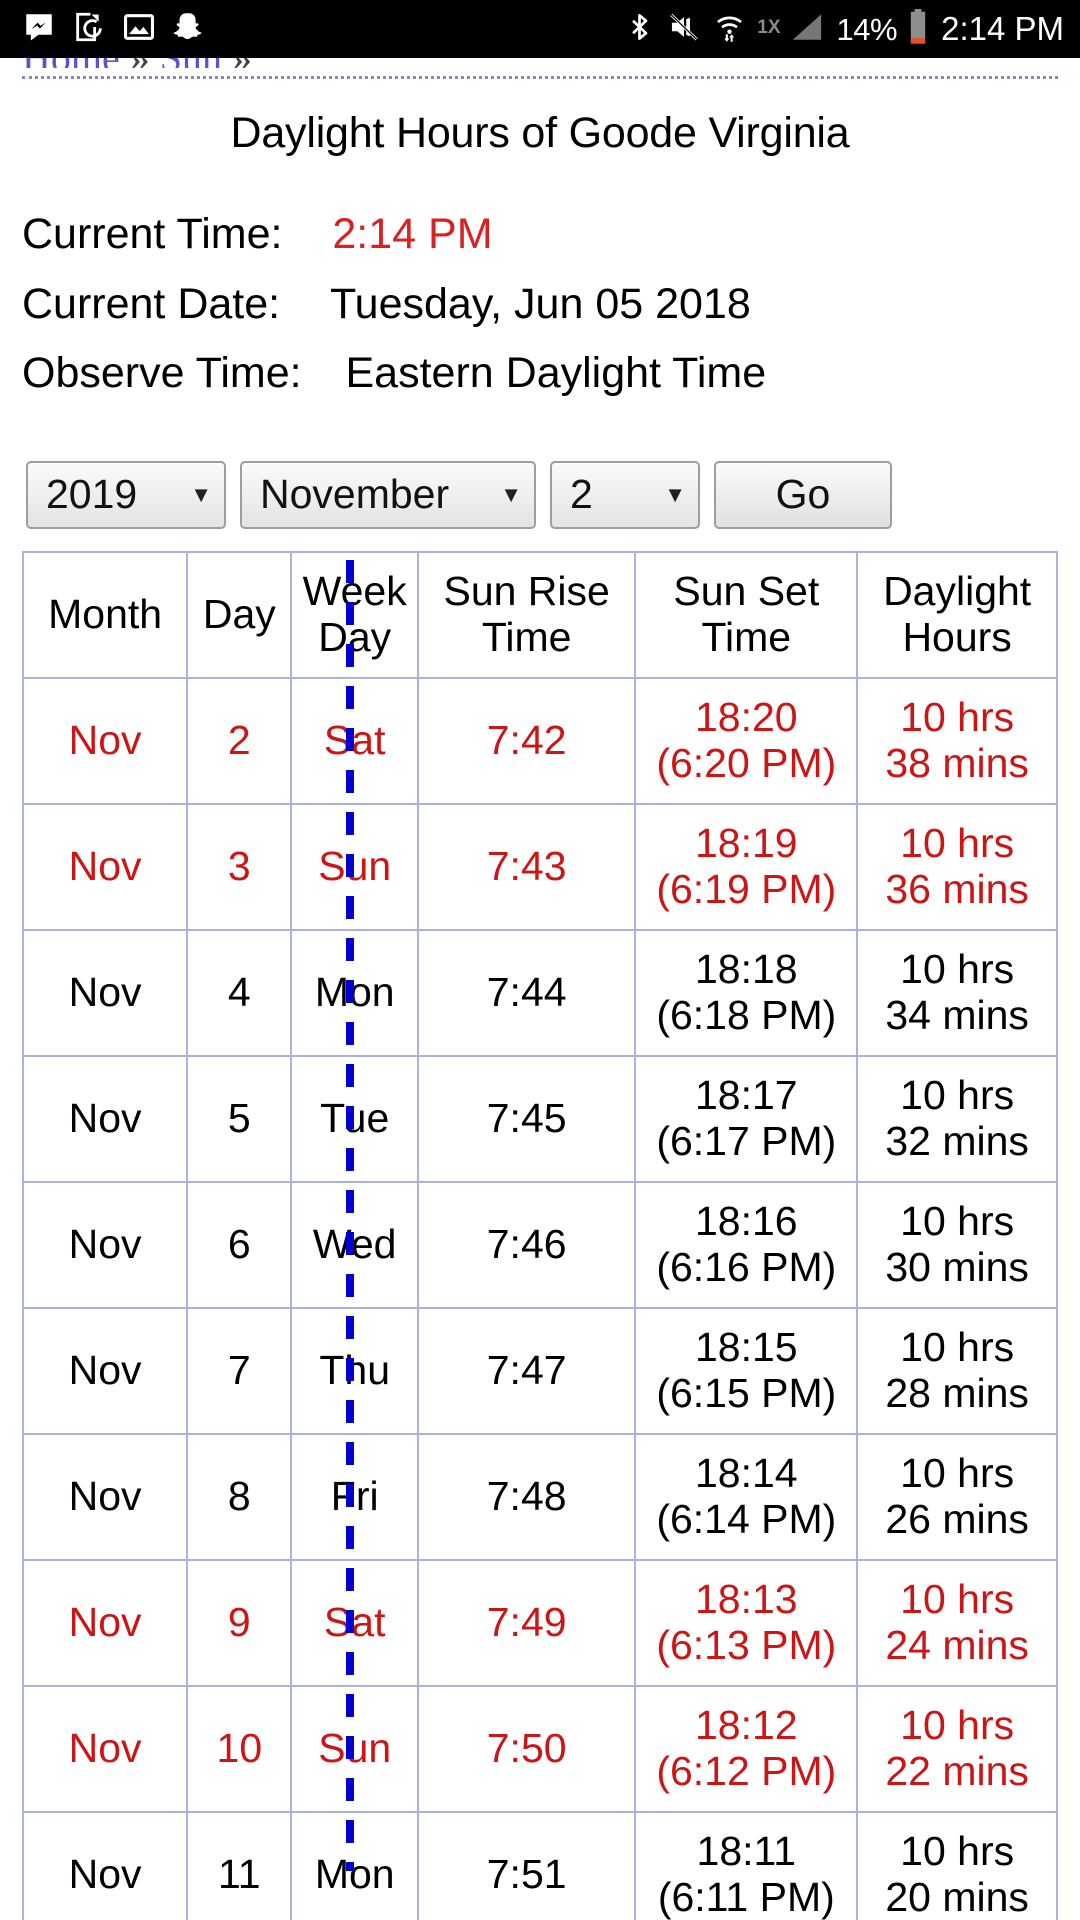  Describe the element at coordinates (957, 1865) in the screenshot. I see `cell-daylight: 10 hrs 20 mins` at that location.